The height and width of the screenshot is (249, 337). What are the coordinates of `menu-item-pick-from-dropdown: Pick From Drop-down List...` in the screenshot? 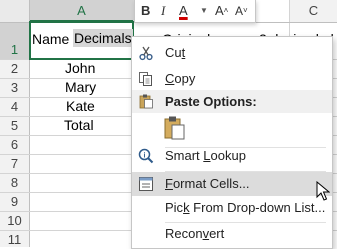 It's located at (232, 208).